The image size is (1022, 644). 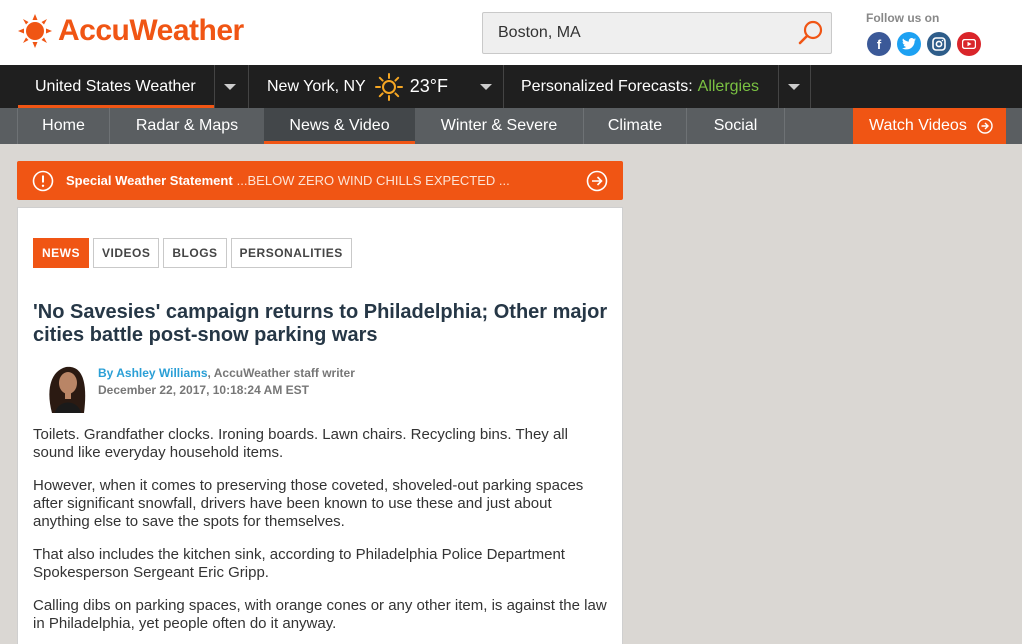 What do you see at coordinates (499, 126) in the screenshot?
I see `nav-winter-severe: Winter & Severe` at bounding box center [499, 126].